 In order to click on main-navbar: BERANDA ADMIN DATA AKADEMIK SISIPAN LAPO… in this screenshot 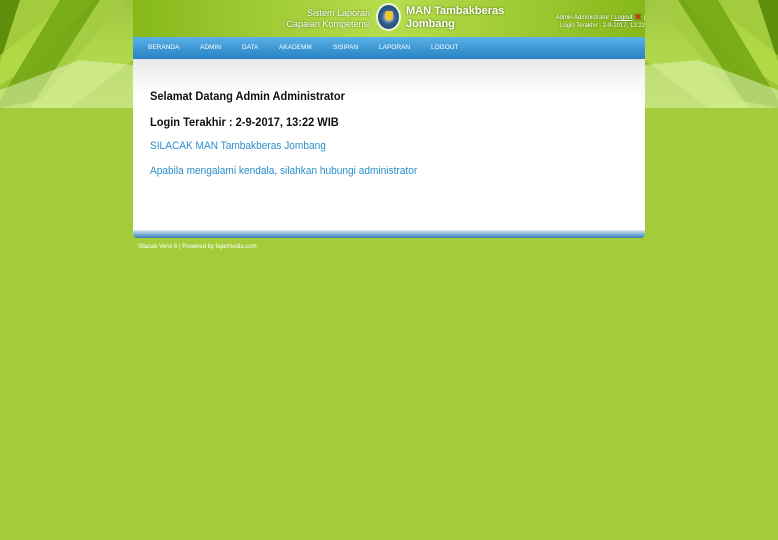, I will do `click(389, 48)`.